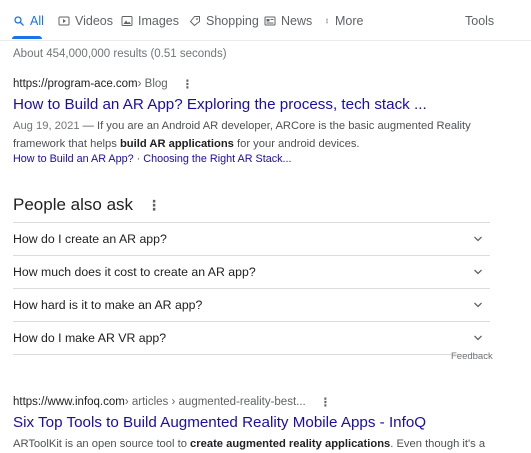 The height and width of the screenshot is (453, 531). I want to click on snippet-text: ARToolKit is an open source tool to, so click(102, 444).